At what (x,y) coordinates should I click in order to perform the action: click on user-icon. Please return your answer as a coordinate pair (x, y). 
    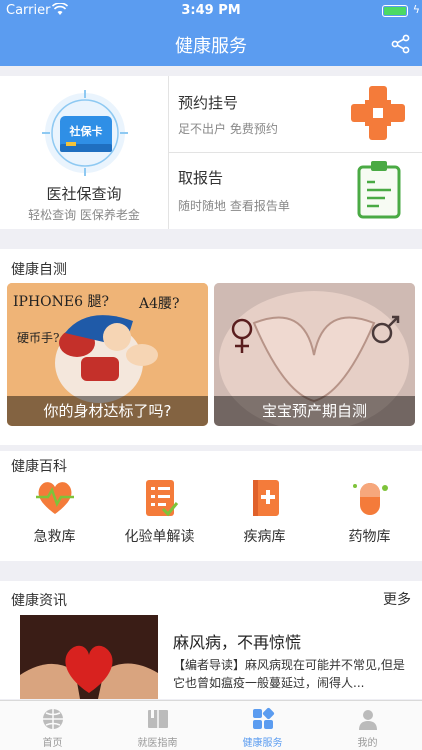
    Looking at the image, I should click on (368, 720).